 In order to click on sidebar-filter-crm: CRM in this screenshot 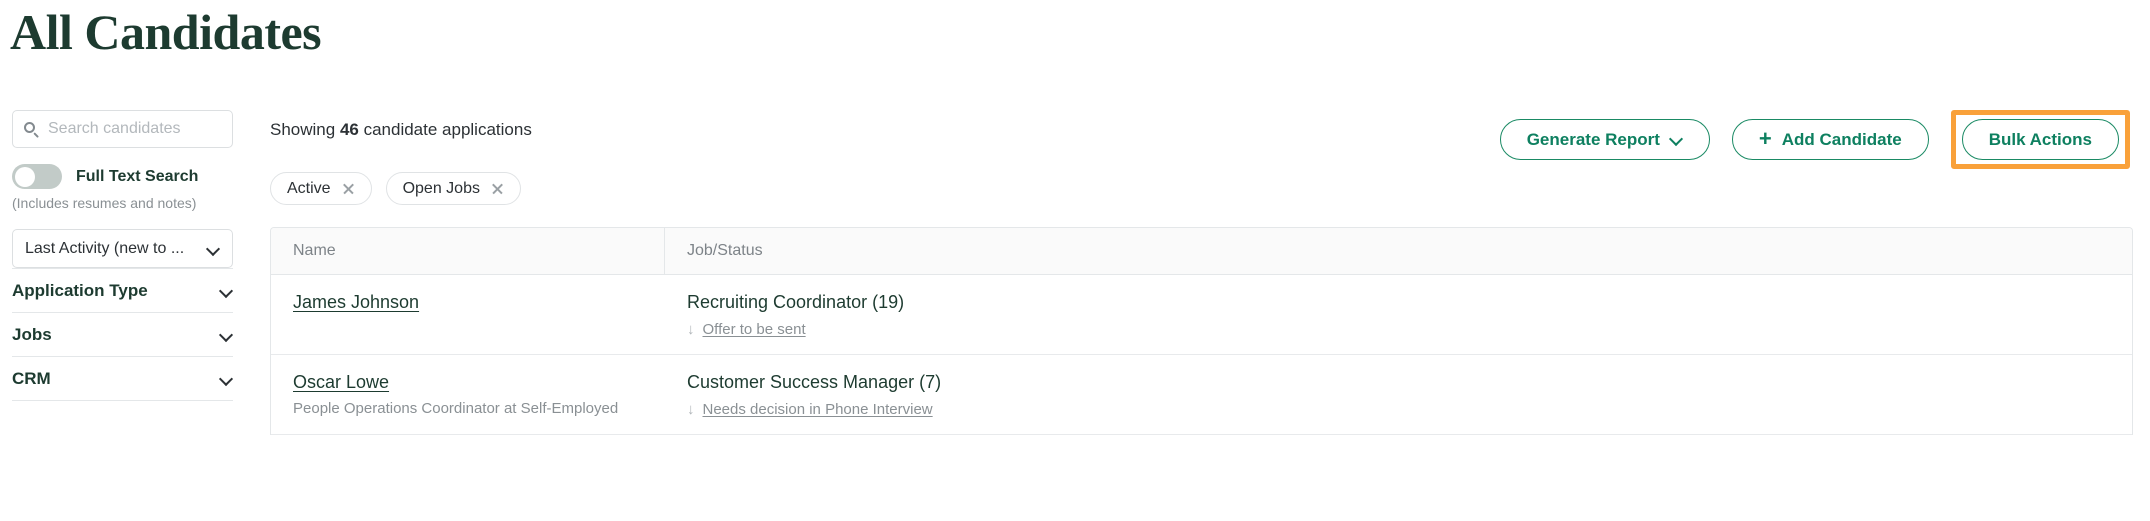, I will do `click(122, 378)`.